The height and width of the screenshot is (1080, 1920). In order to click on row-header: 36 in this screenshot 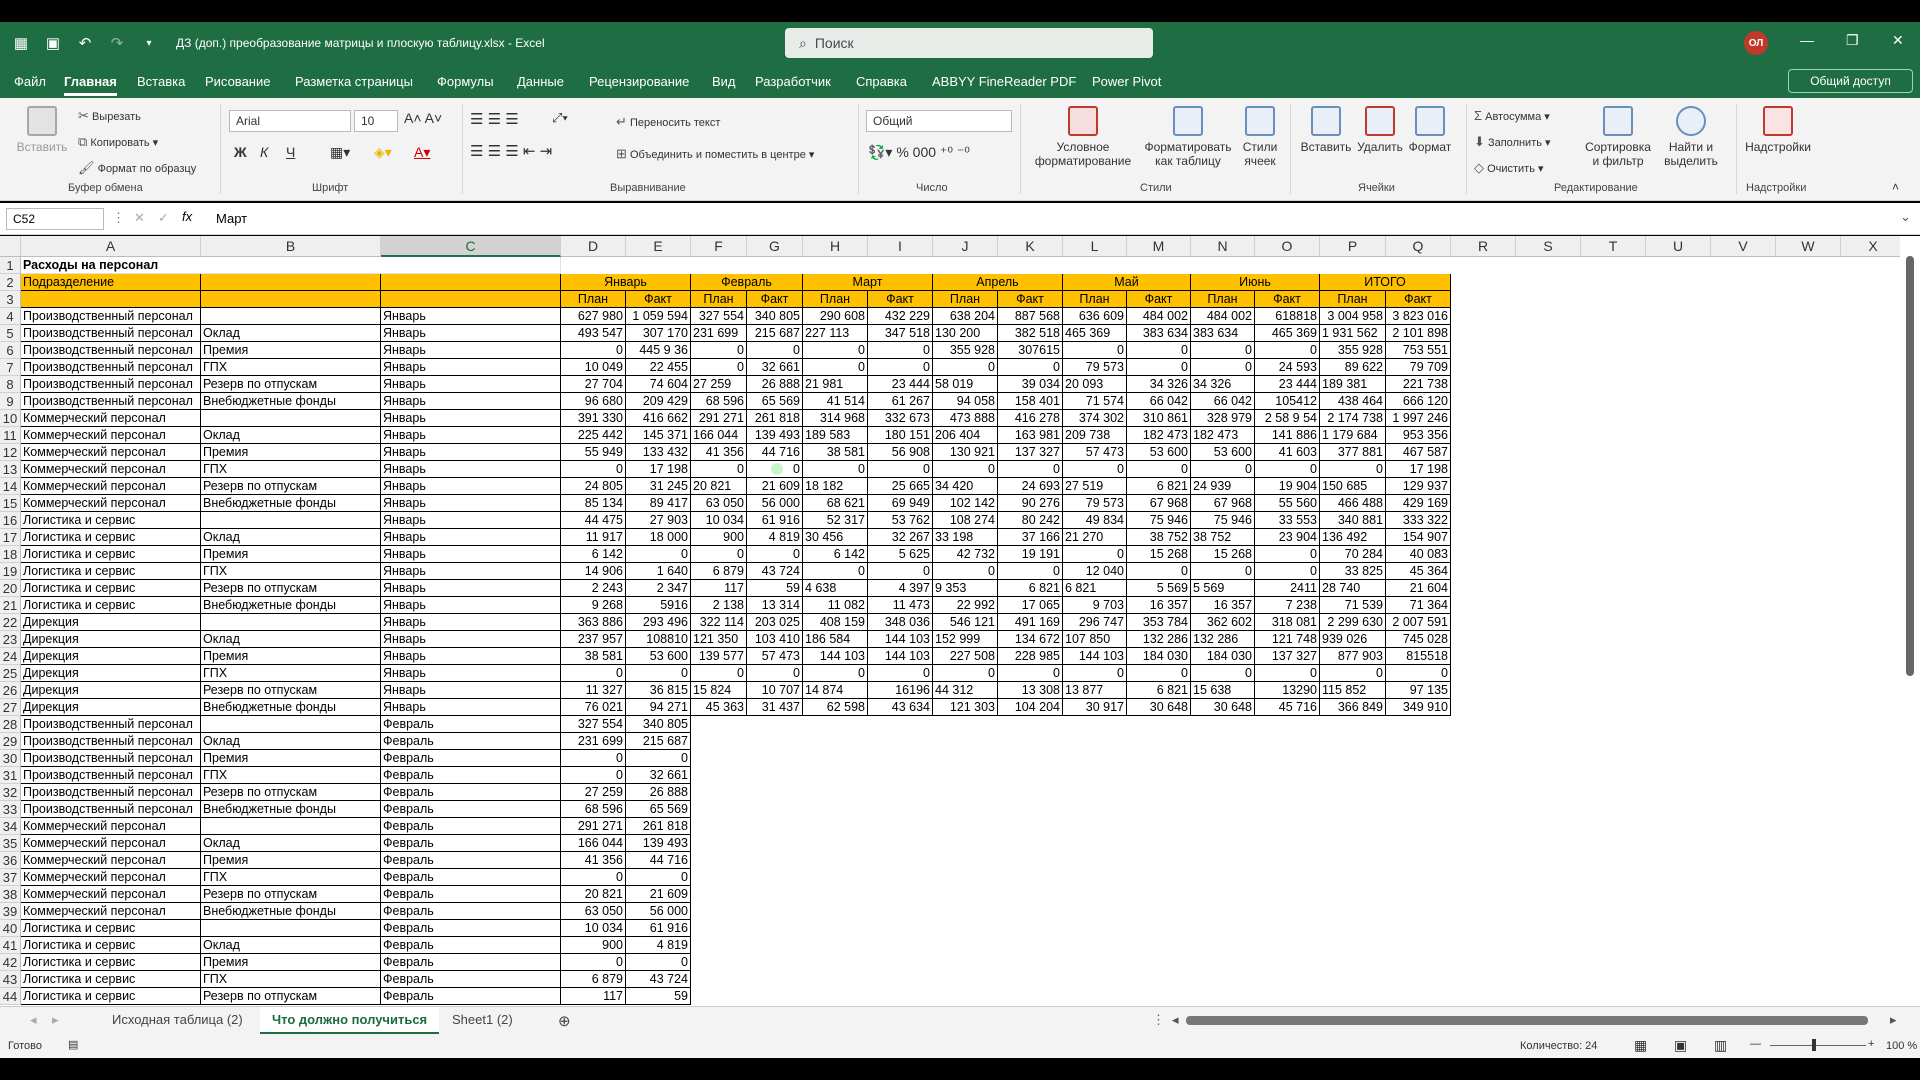, I will do `click(10, 860)`.